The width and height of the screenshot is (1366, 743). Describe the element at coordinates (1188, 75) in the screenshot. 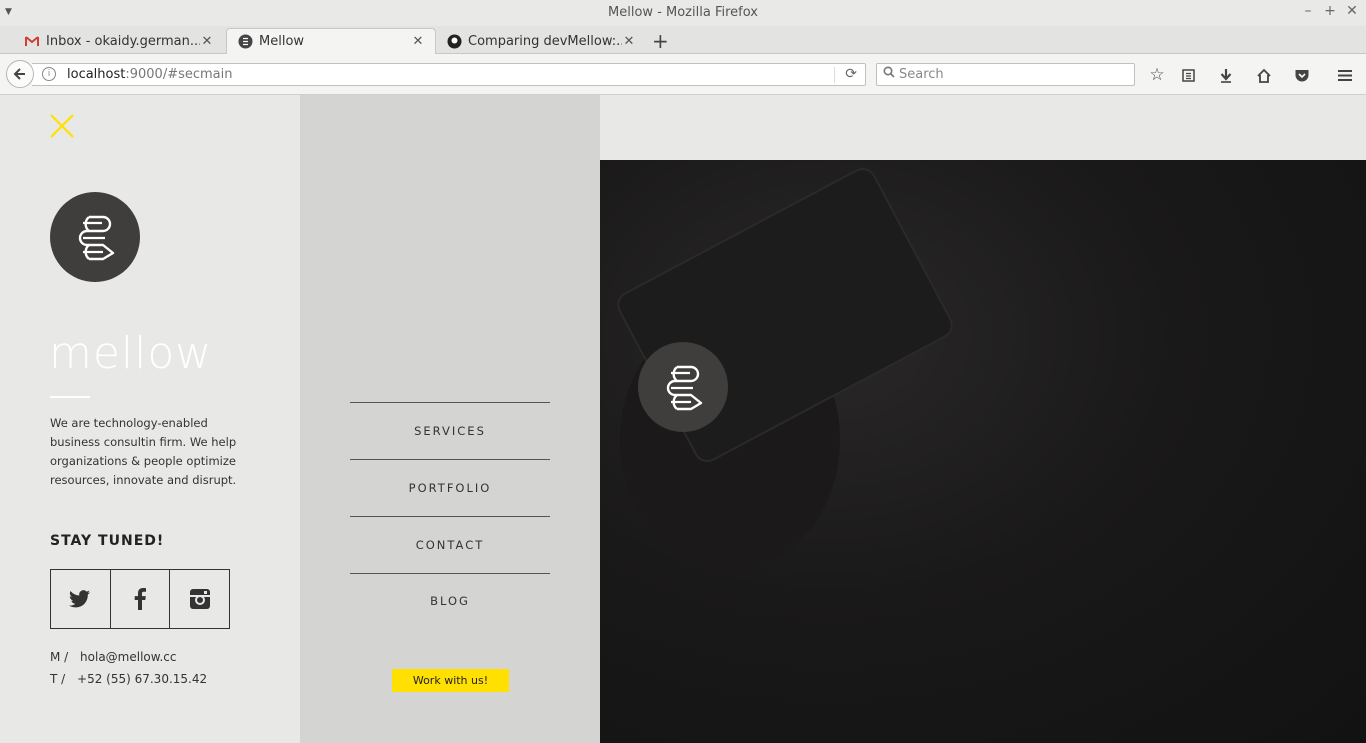

I see `reading-list-icon` at that location.